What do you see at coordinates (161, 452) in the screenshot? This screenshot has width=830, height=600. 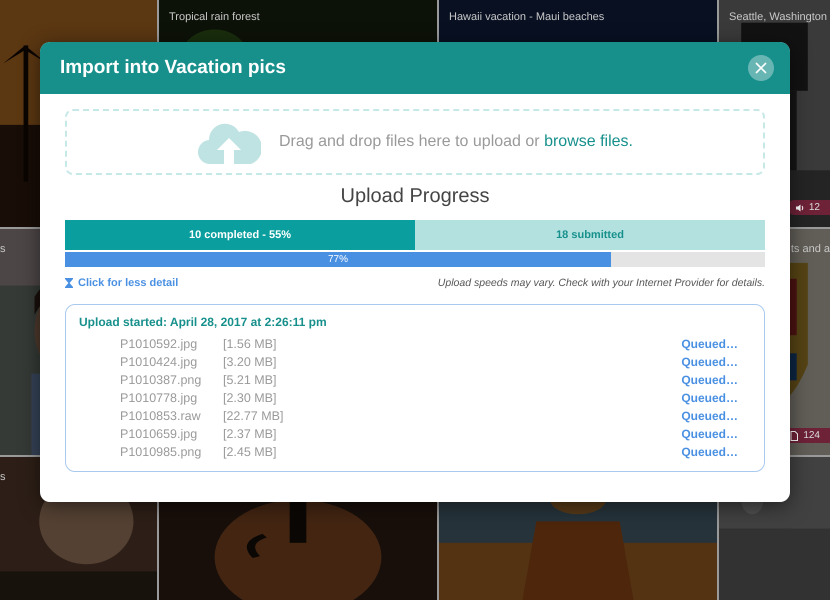 I see `file-name: P1010985.png` at bounding box center [161, 452].